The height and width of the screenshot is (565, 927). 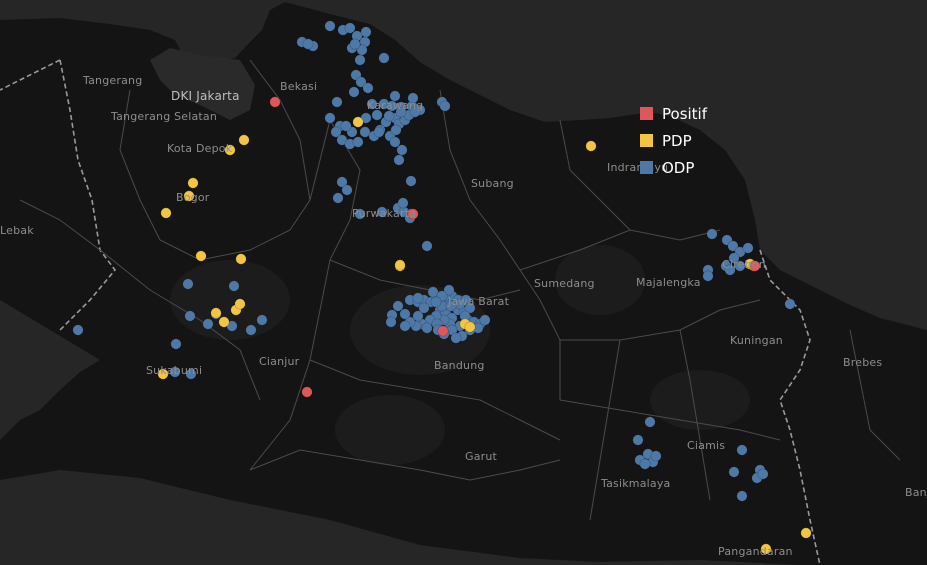 I want to click on place-label-sukabumi: Sukabumi, so click(x=174, y=370).